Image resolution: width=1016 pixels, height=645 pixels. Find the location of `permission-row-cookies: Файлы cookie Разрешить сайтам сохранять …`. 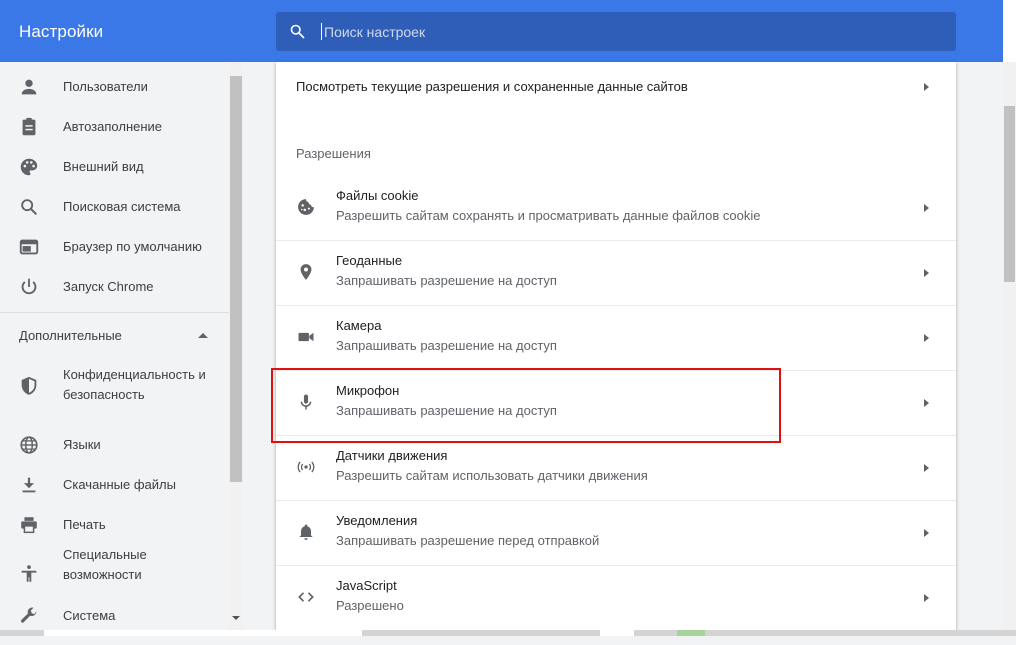

permission-row-cookies: Файлы cookie Разрешить сайтам сохранять … is located at coordinates (616, 208).